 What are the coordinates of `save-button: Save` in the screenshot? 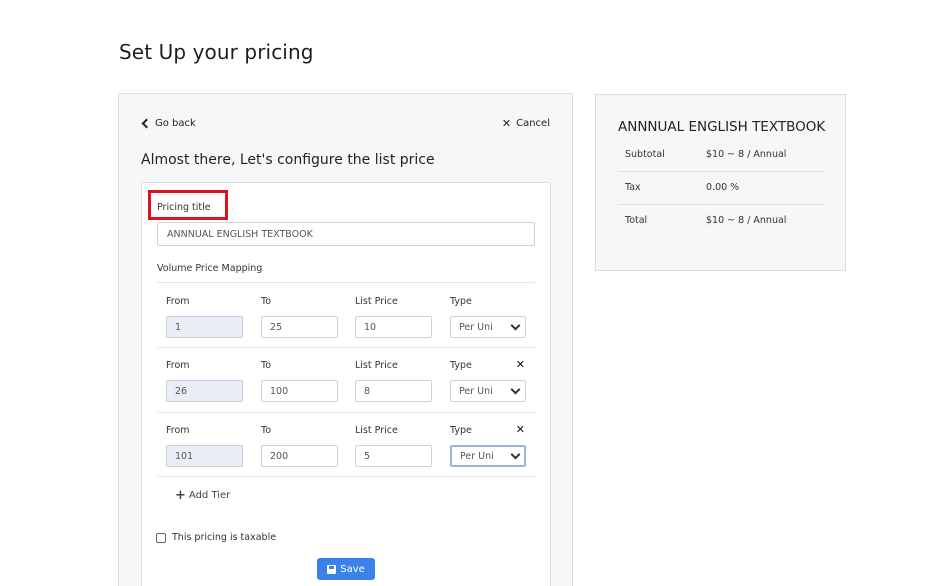 It's located at (346, 569).